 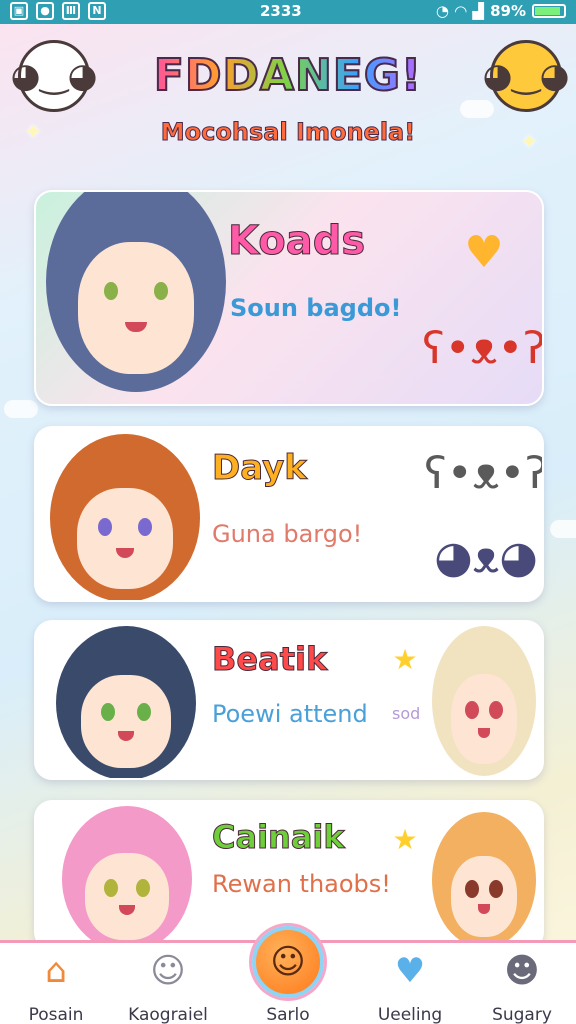 I want to click on grid-icon: Ⅲ, so click(x=71, y=11).